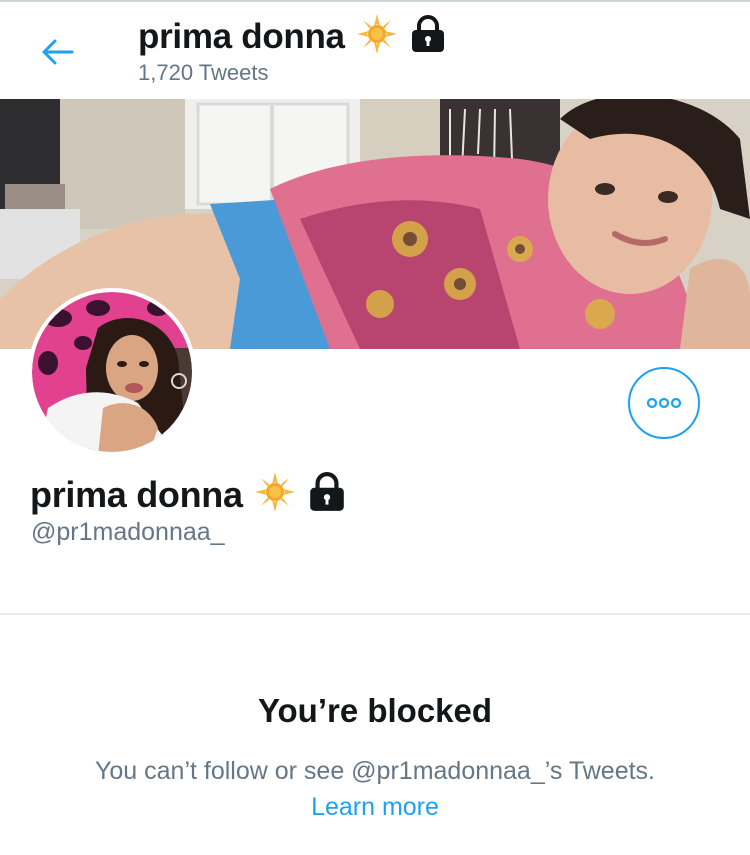 This screenshot has width=750, height=855. I want to click on more-options-button, so click(664, 403).